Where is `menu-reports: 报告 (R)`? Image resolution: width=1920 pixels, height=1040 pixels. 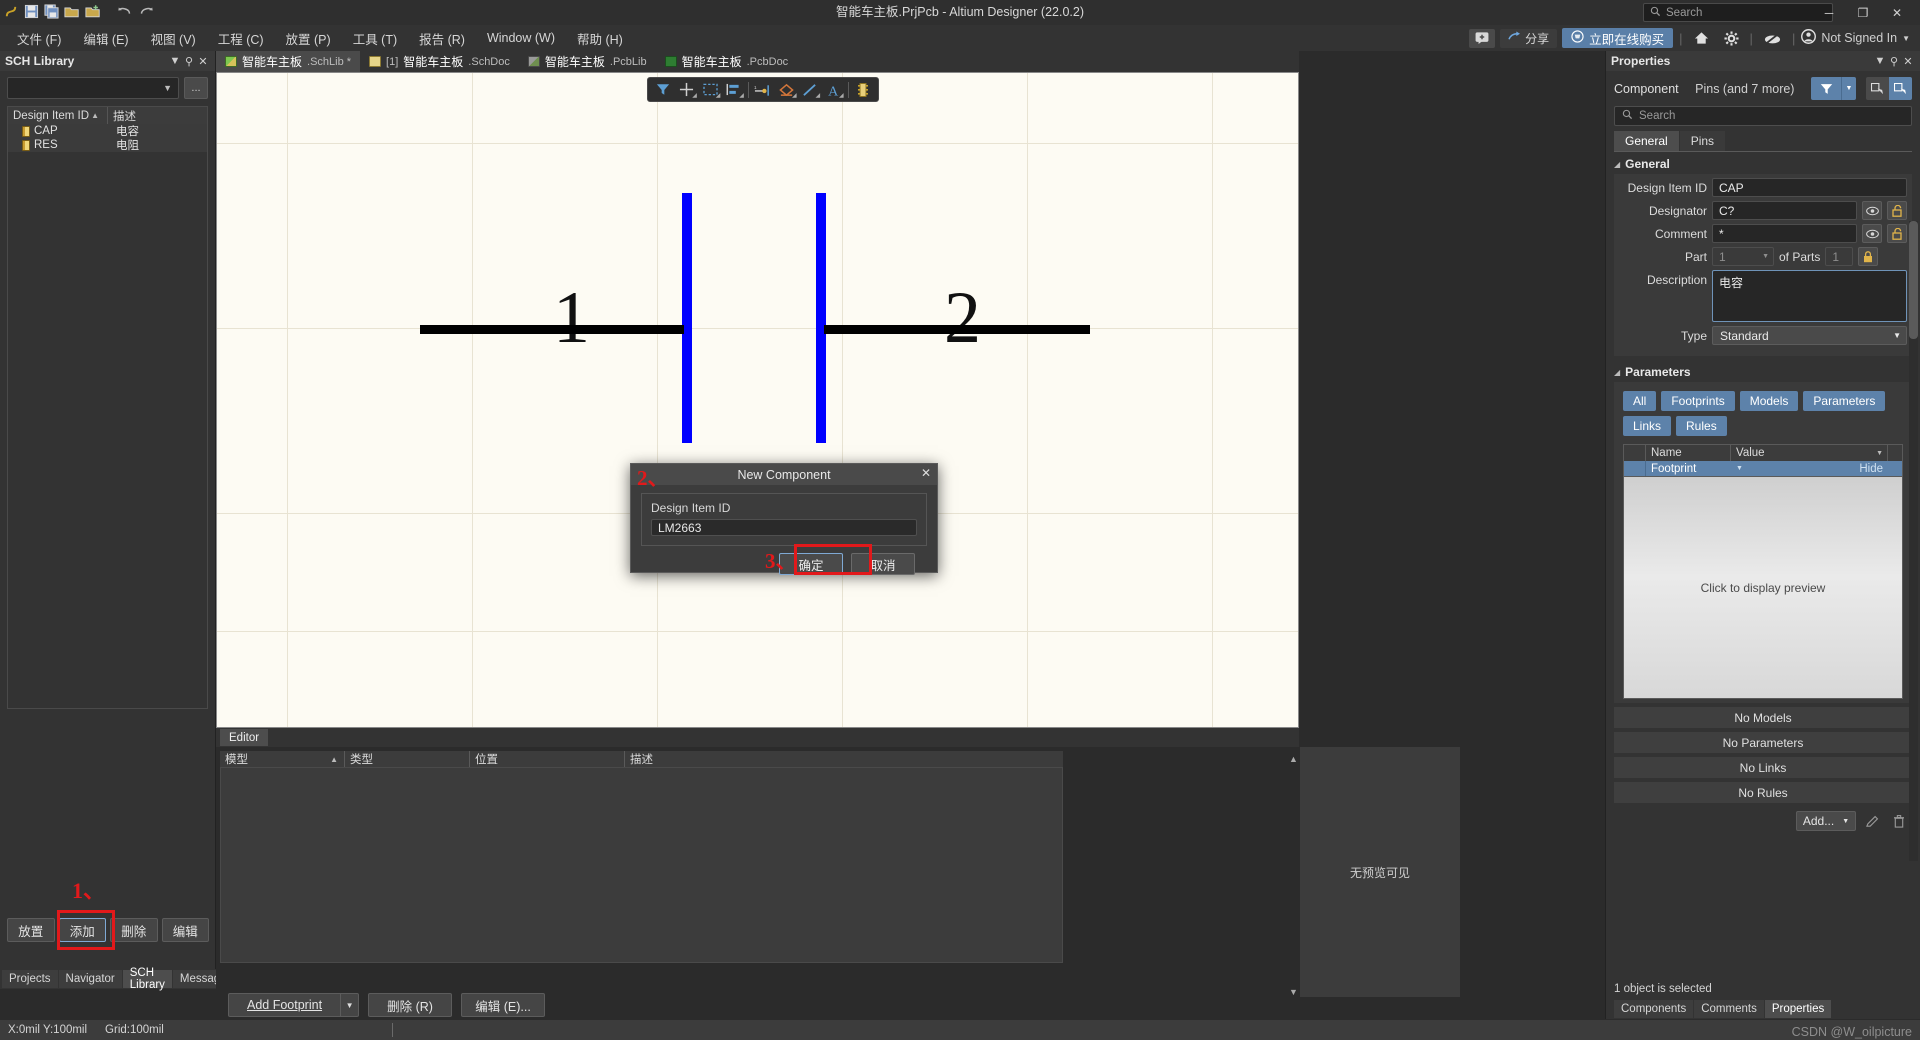
menu-reports: 报告 (R) is located at coordinates (442, 38).